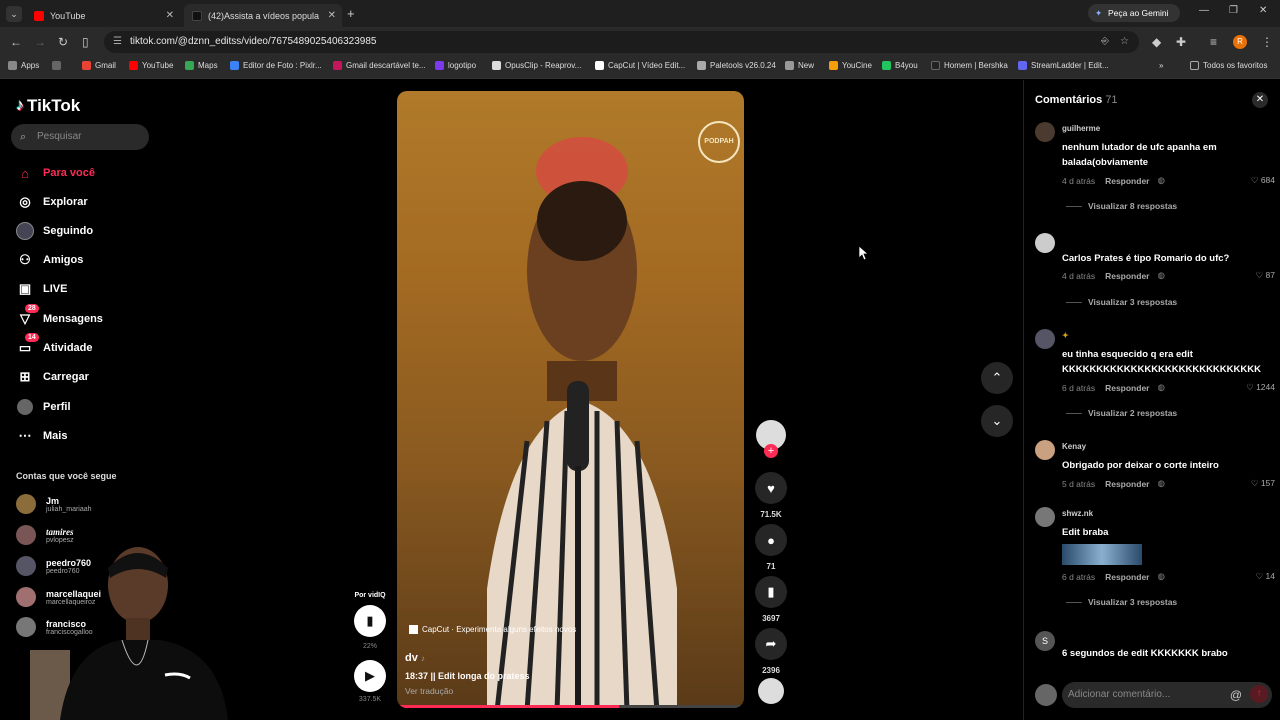 This screenshot has height=720, width=1280. Describe the element at coordinates (850, 65) in the screenshot. I see `bookmark-youcine: YouCine` at that location.